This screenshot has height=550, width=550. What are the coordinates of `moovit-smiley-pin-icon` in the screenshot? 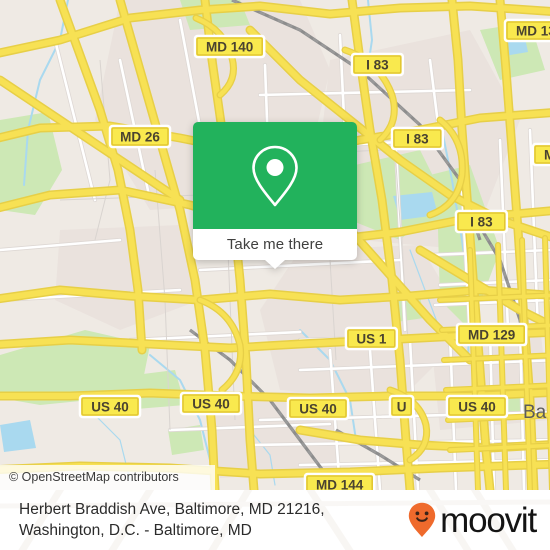 It's located at (422, 519).